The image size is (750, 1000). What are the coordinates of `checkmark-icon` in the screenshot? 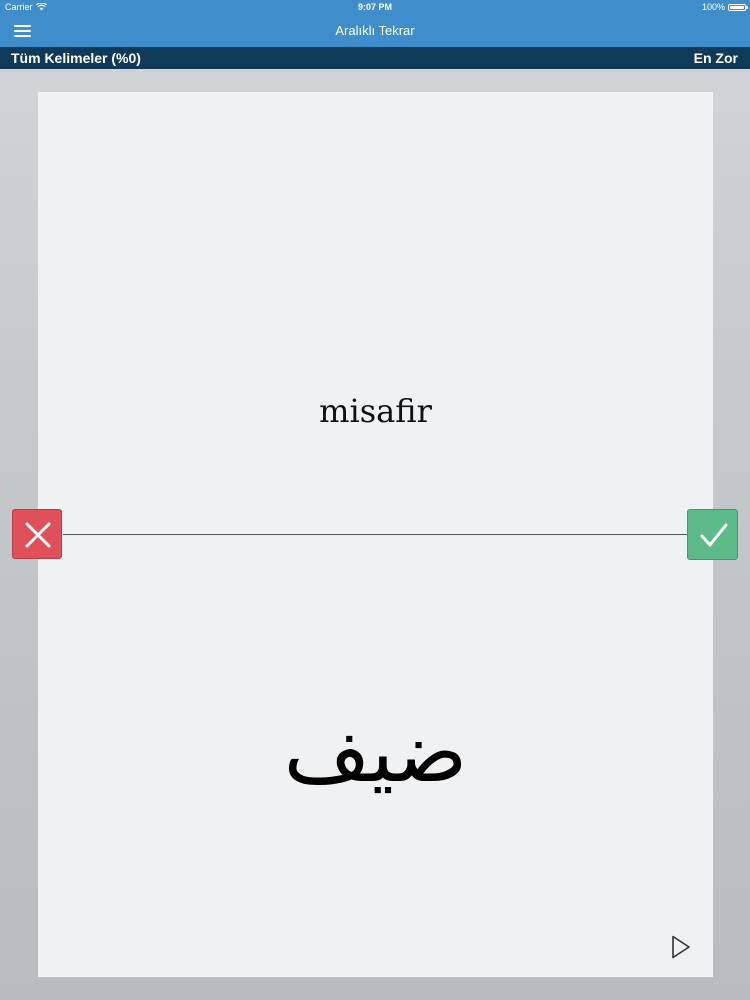 It's located at (714, 535).